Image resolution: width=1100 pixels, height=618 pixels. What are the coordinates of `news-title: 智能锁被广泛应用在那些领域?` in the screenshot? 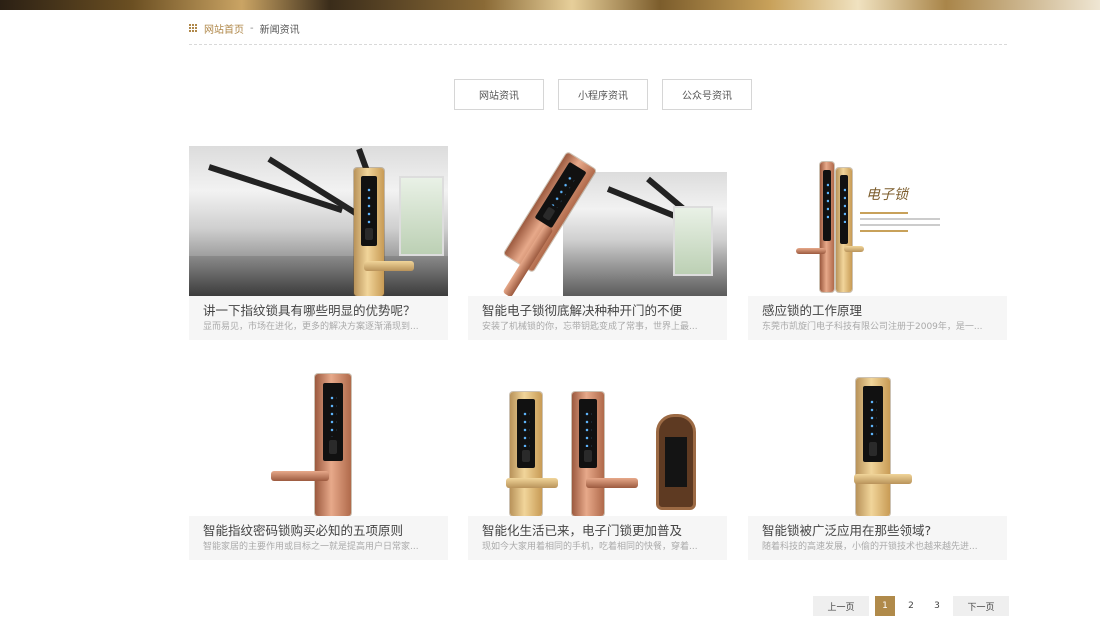 It's located at (877, 531).